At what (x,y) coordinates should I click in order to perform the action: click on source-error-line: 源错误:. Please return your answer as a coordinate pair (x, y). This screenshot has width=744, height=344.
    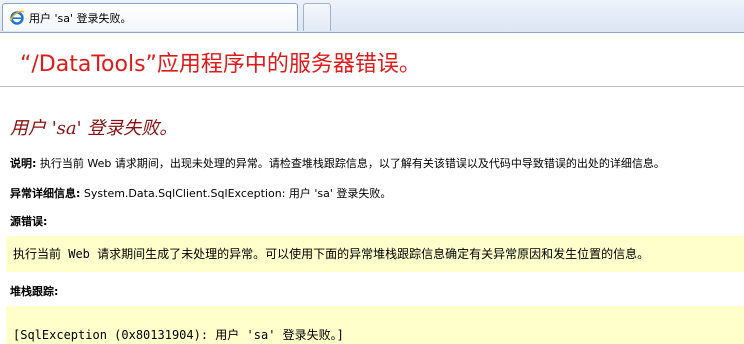
    Looking at the image, I should click on (28, 221).